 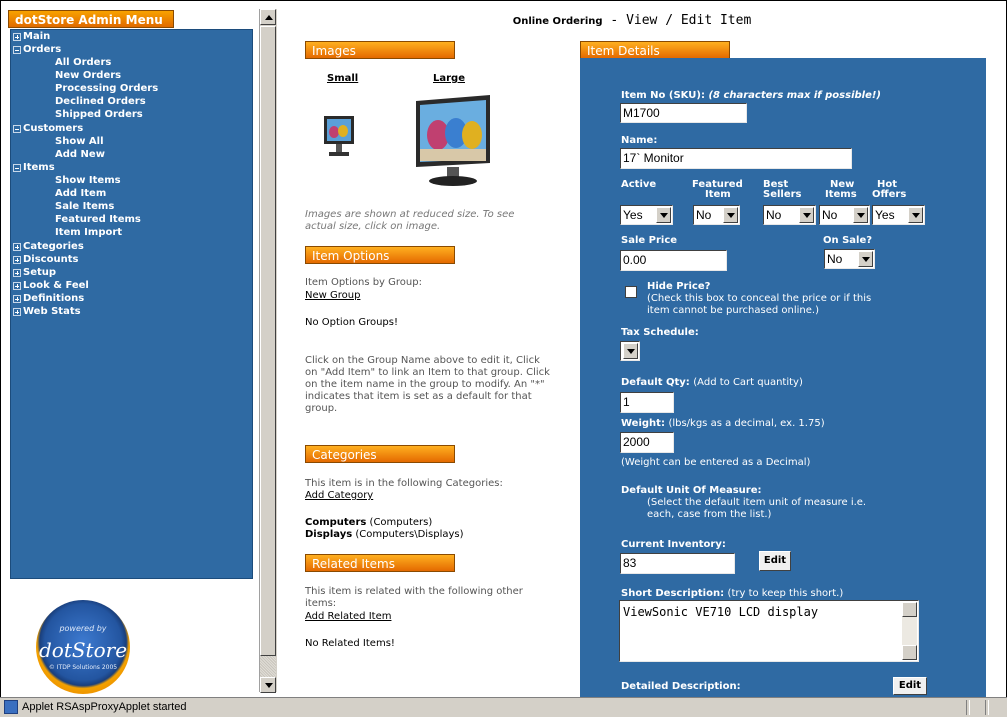 What do you see at coordinates (503, 707) in the screenshot?
I see `status-bar: Applet RSAspProxyApplet started` at bounding box center [503, 707].